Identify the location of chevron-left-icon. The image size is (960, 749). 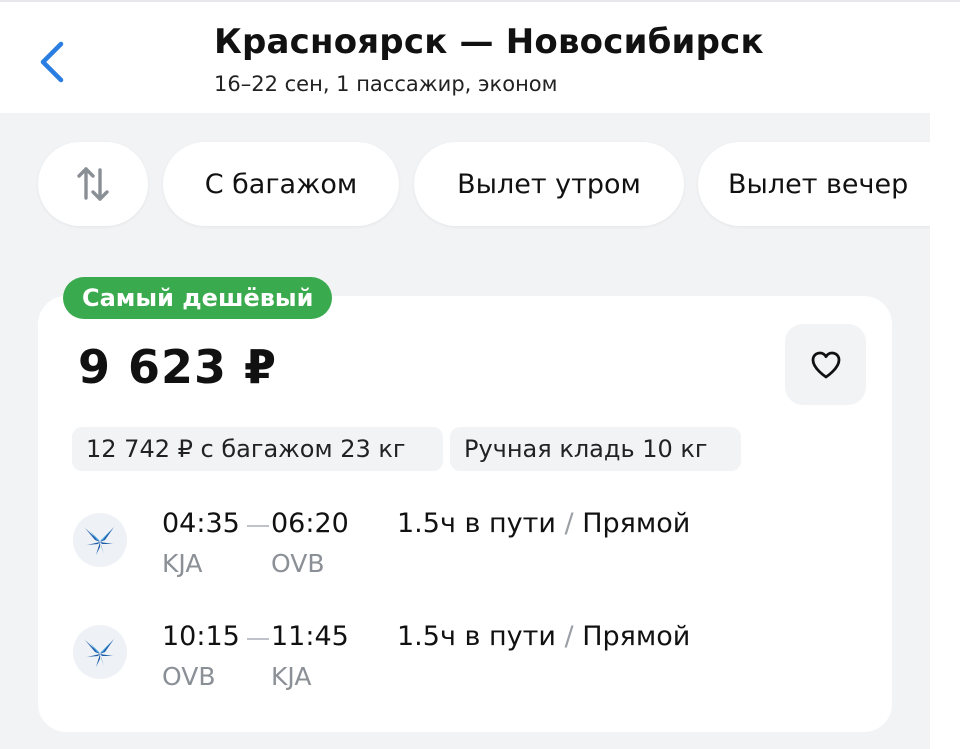
(52, 62).